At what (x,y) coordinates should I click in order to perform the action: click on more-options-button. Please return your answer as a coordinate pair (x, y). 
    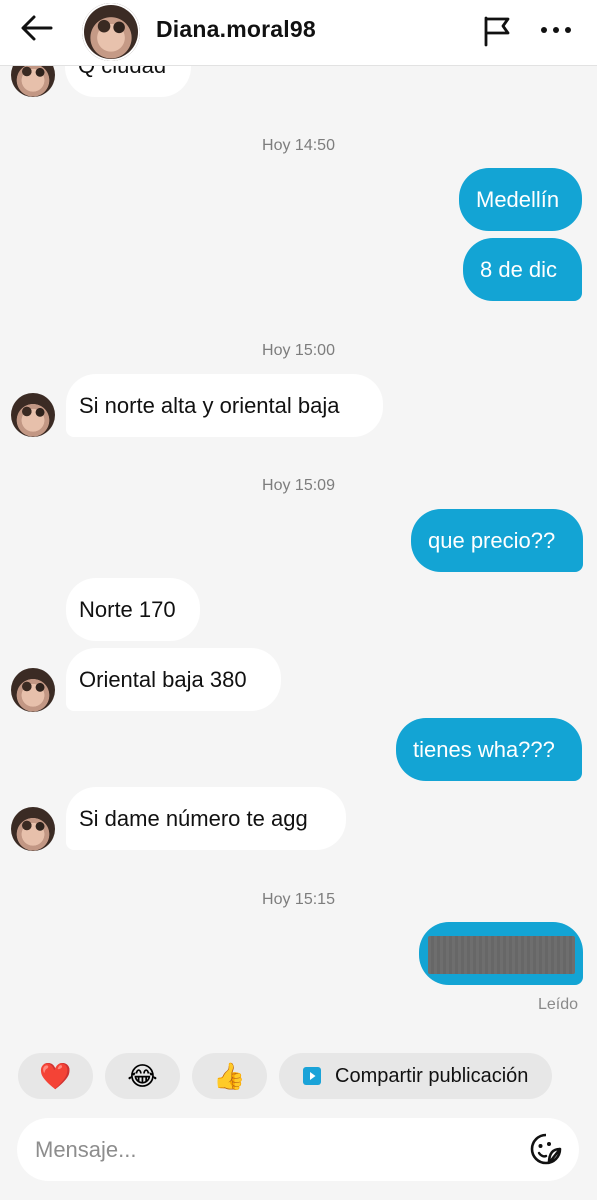
    Looking at the image, I should click on (558, 32).